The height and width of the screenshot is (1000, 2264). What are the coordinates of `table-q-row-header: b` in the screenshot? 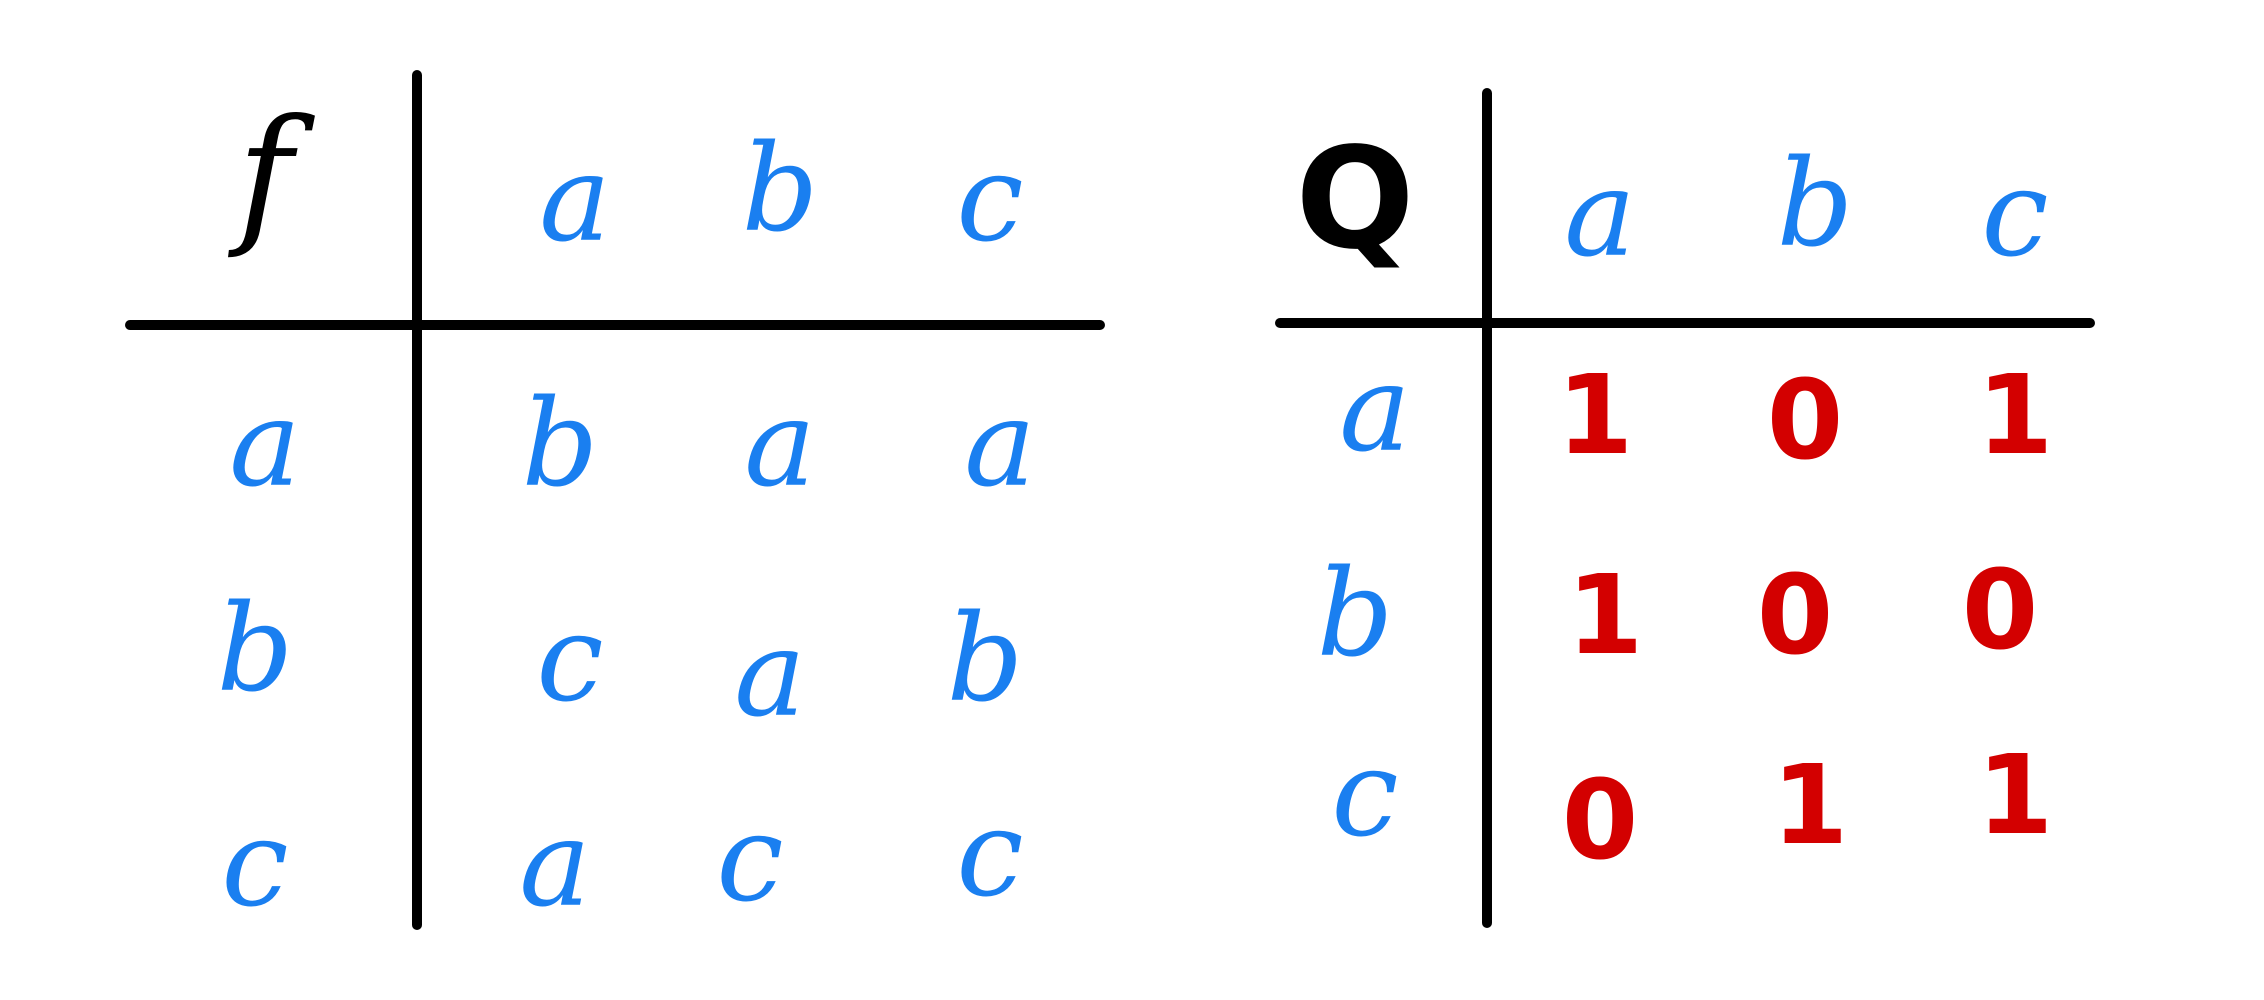 It's located at (1355, 614).